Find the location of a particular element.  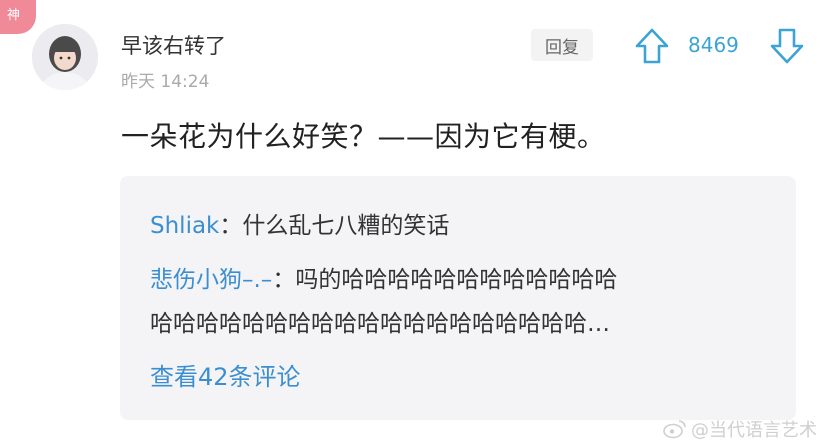

avatar is located at coordinates (65, 57).